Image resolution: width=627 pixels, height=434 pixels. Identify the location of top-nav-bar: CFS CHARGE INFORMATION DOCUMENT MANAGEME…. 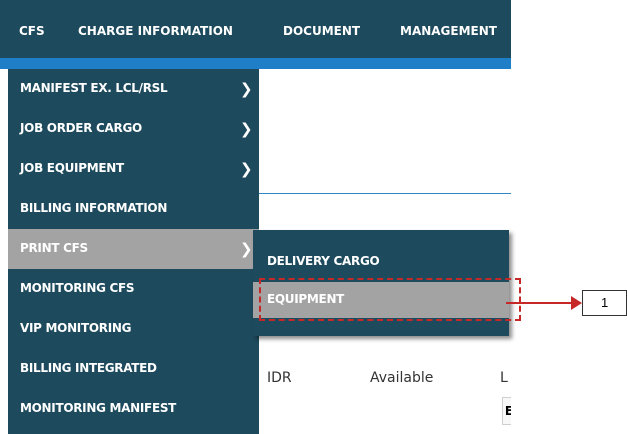
(255, 29).